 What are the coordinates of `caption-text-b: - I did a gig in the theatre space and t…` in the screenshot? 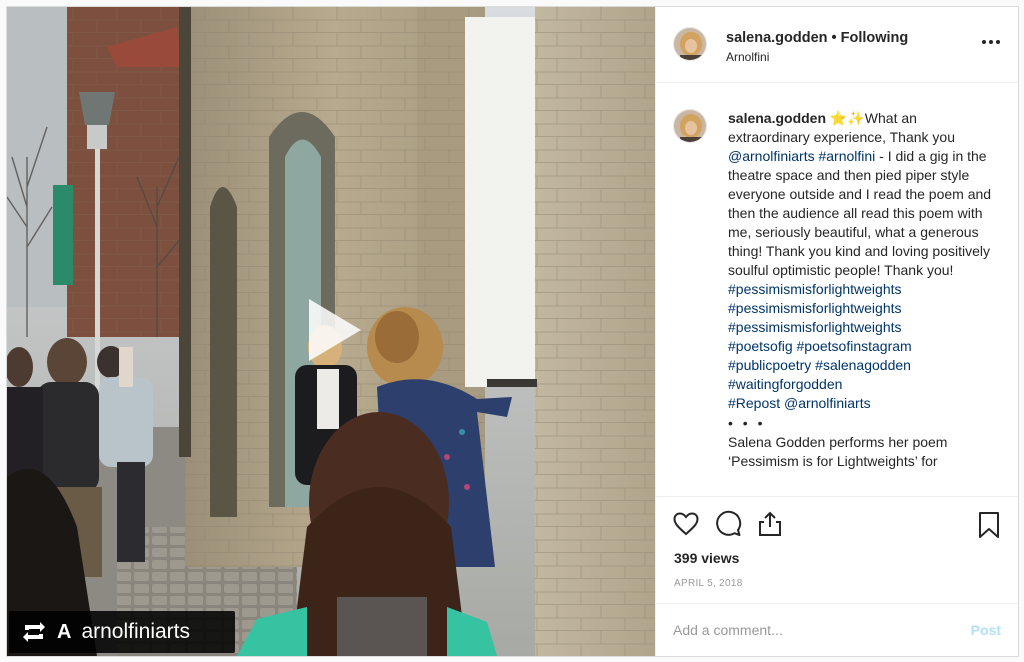 It's located at (860, 213).